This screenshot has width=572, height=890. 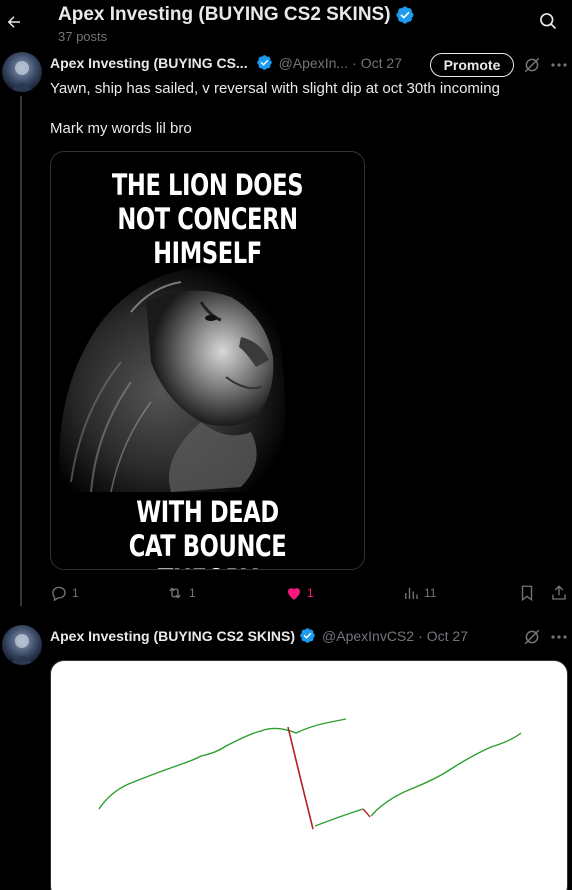 I want to click on tweet-actions: 1 1 1 11, so click(x=310, y=593).